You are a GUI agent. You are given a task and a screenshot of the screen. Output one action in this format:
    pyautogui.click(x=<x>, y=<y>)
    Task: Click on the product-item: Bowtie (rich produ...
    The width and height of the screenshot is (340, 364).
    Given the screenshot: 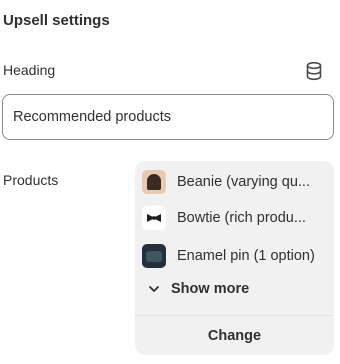 What is the action you would take?
    pyautogui.click(x=236, y=218)
    